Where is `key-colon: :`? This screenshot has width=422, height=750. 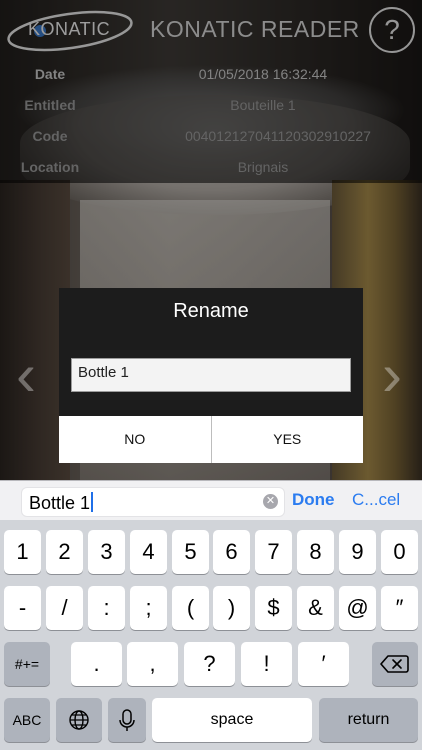 key-colon: : is located at coordinates (106, 608).